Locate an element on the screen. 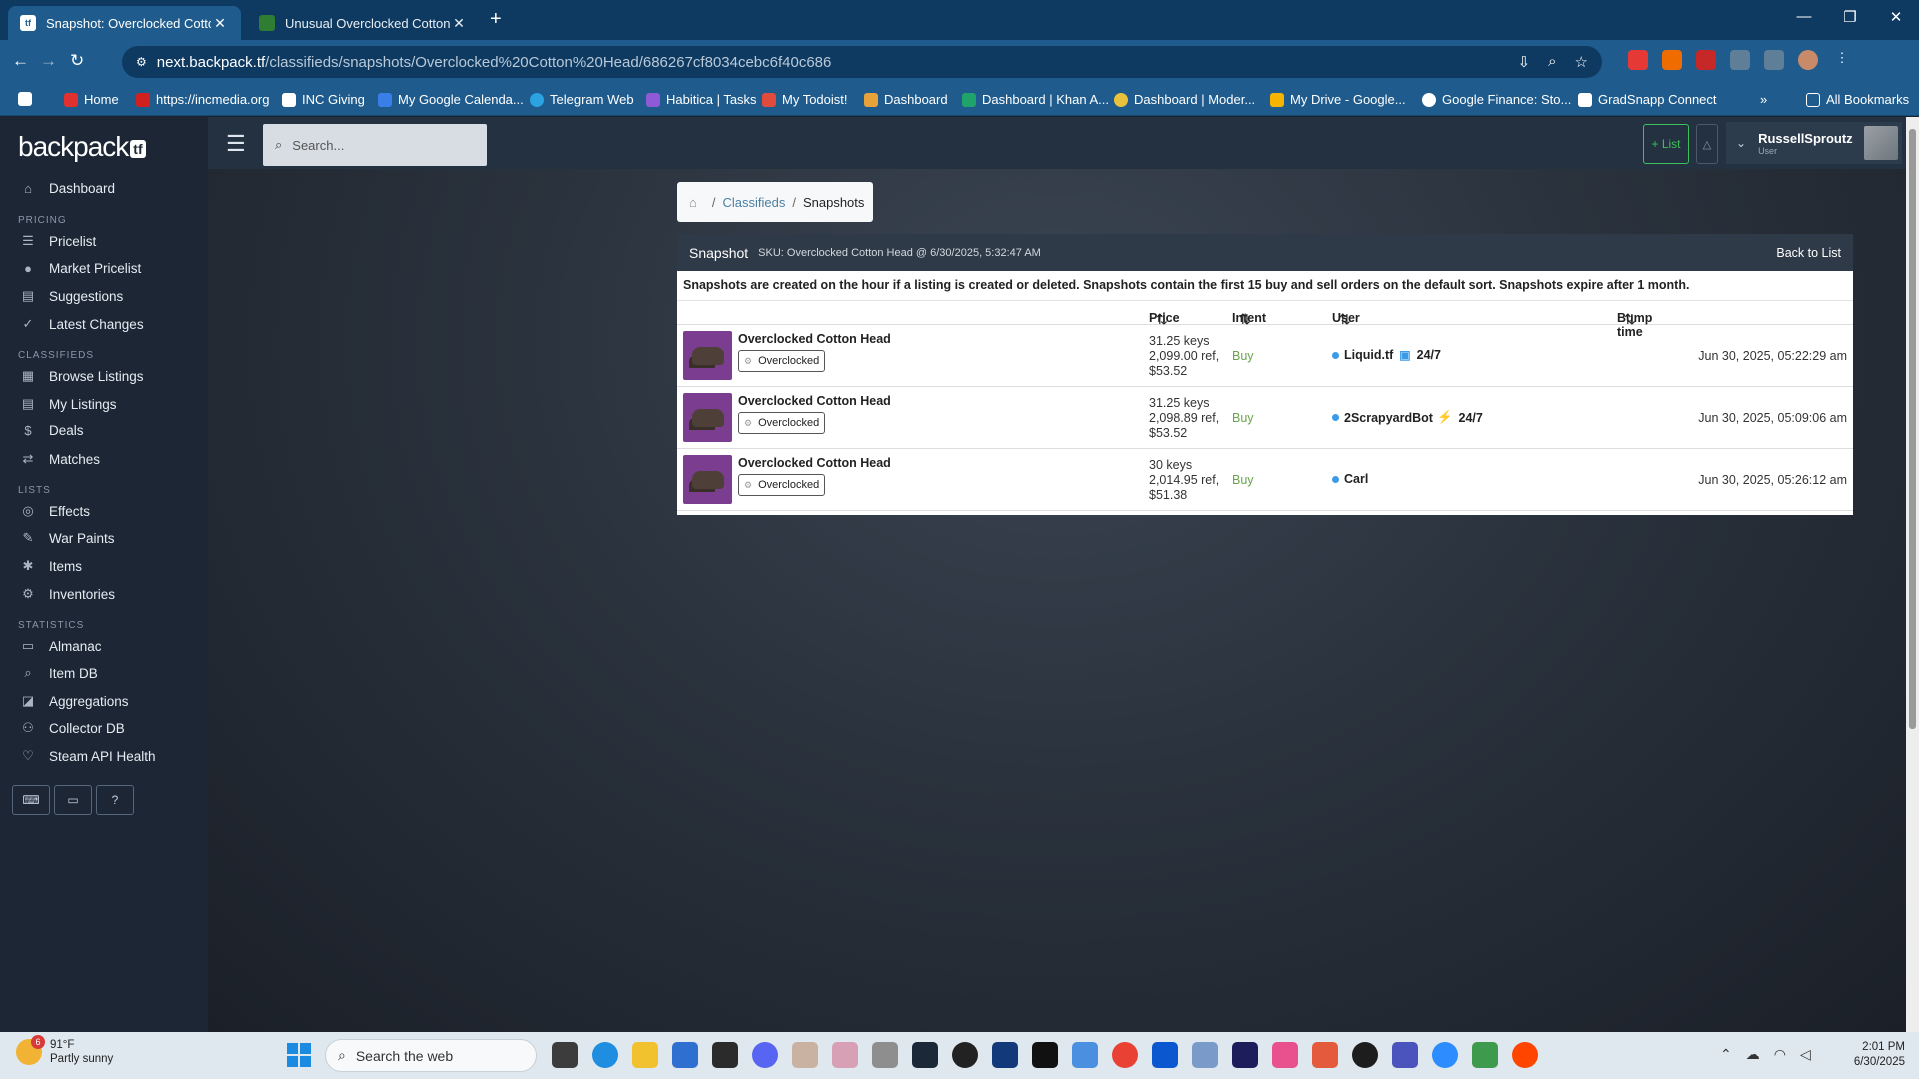  sidebar-item-collector-db: ⚇ Collector DB is located at coordinates (72, 728).